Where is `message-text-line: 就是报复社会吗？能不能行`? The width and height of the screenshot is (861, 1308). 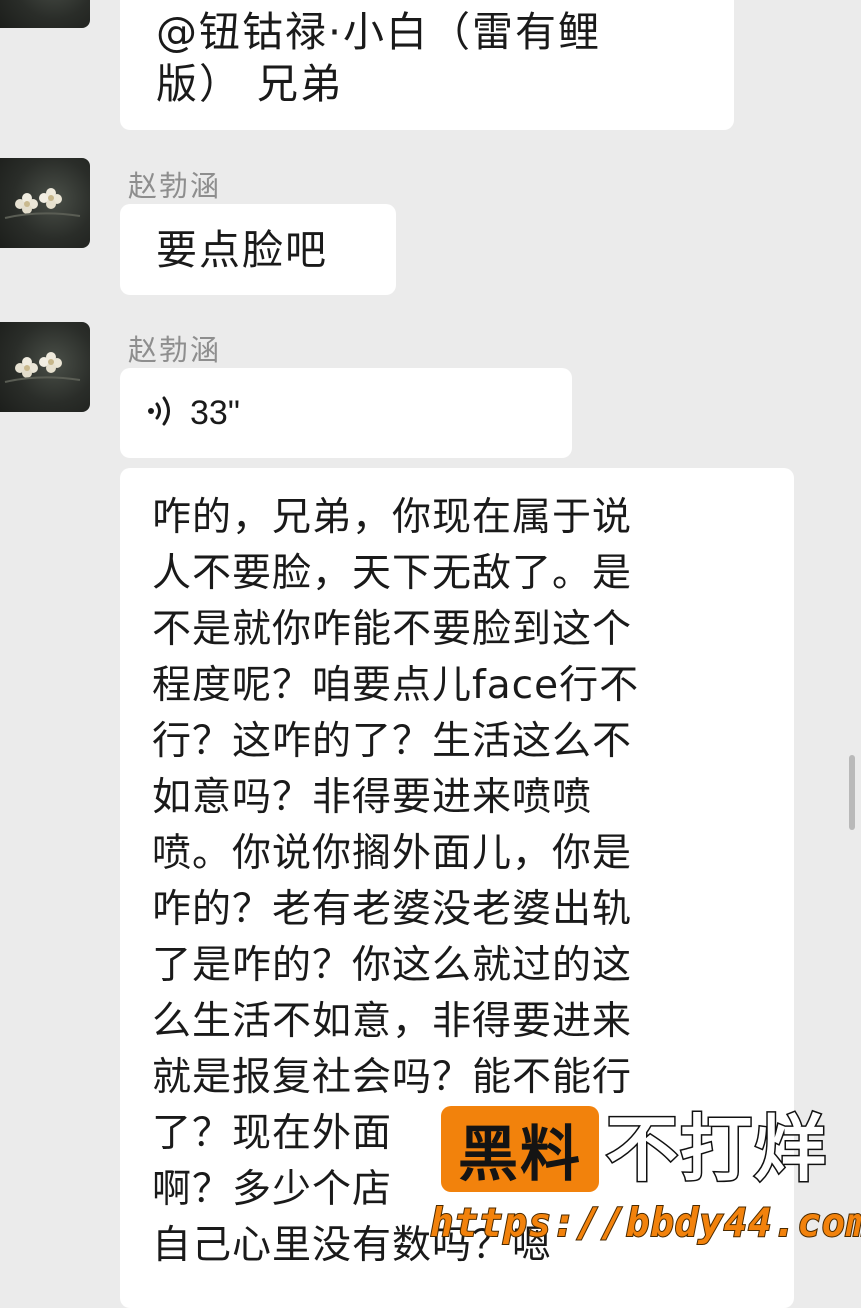 message-text-line: 就是报复社会吗？能不能行 is located at coordinates (392, 1077).